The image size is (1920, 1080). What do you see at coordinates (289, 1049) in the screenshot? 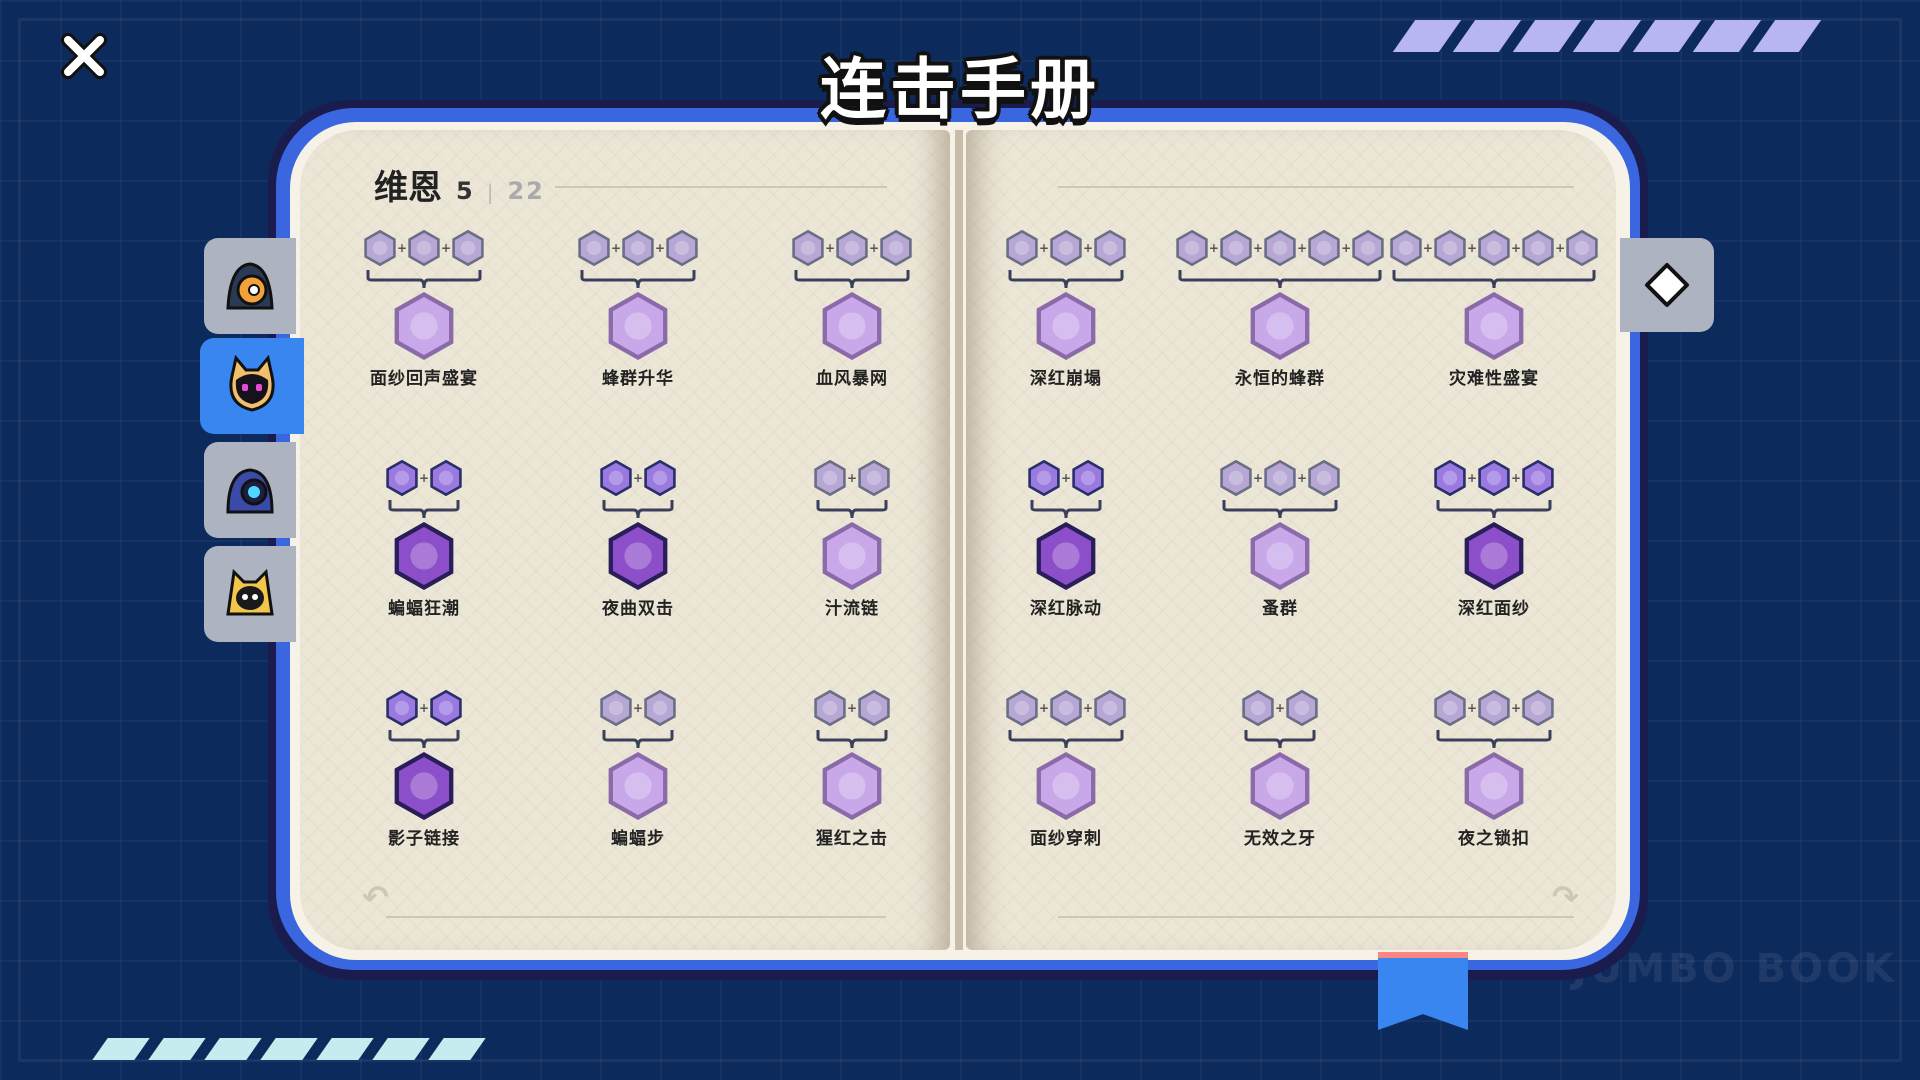
I see `decorative-stripes-bottom` at bounding box center [289, 1049].